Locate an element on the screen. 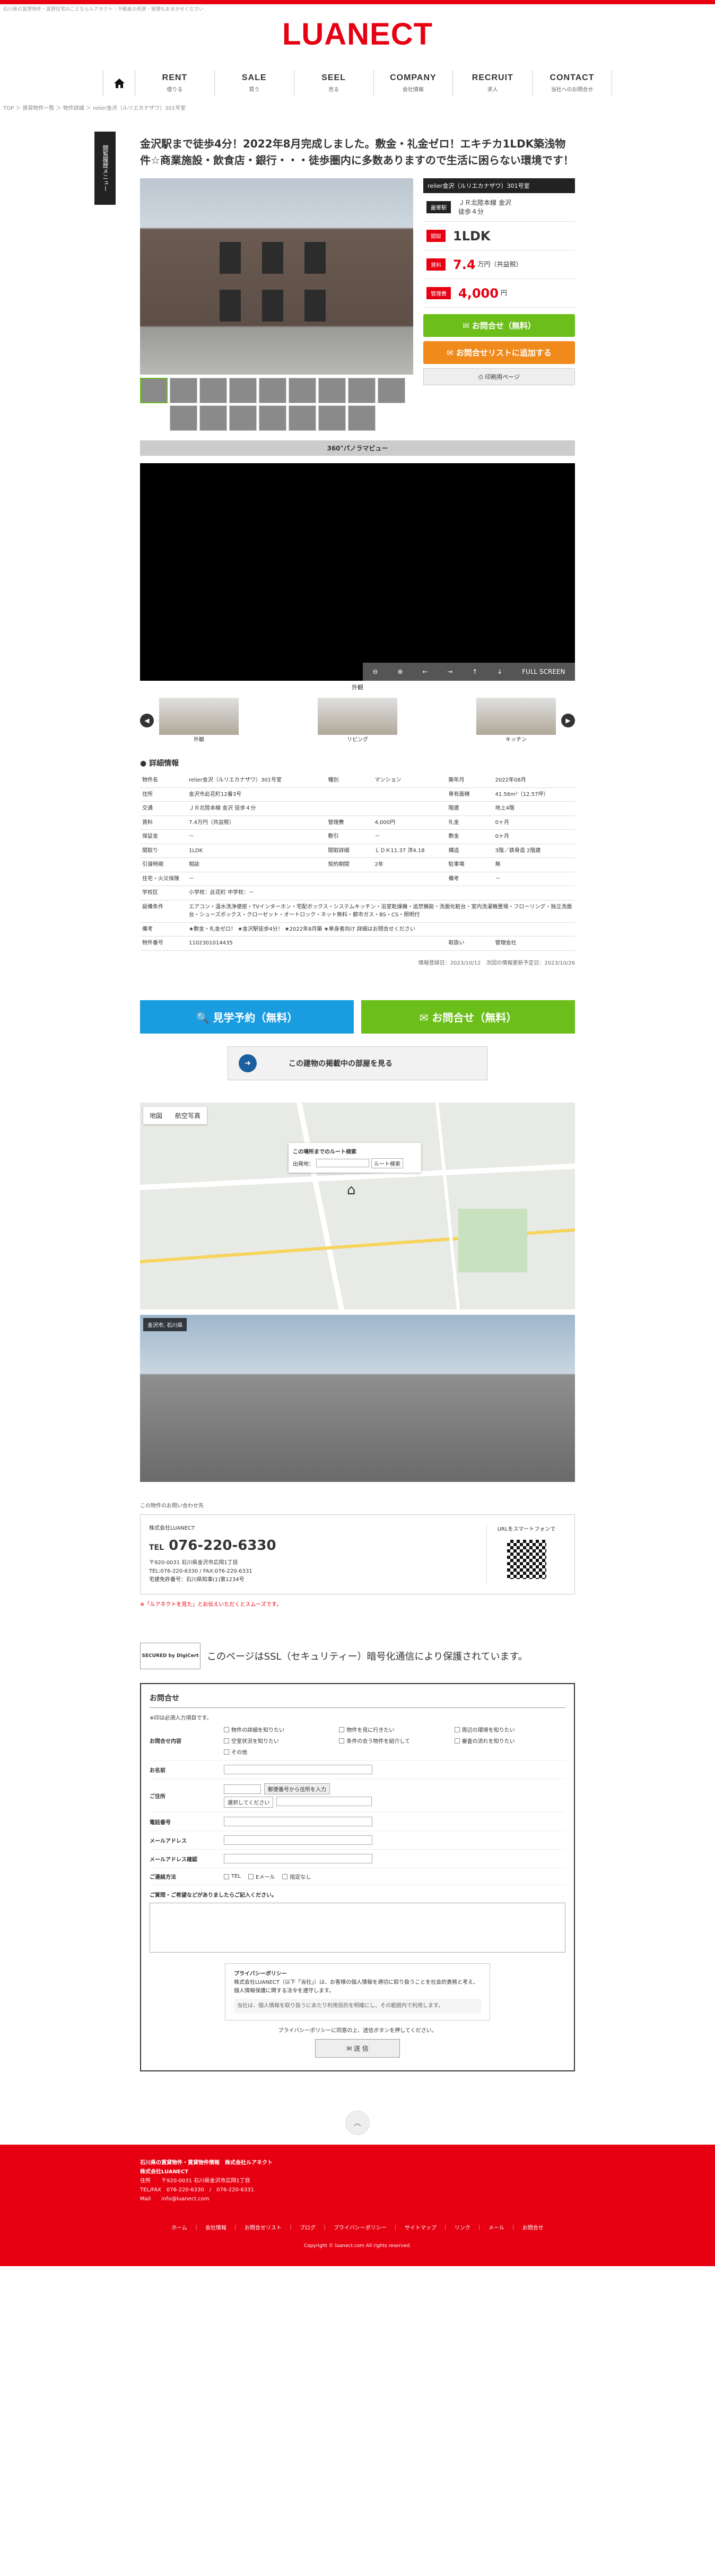 This screenshot has height=2576, width=715. contents-checkbox: 空室状況を知りたい is located at coordinates (279, 1741).